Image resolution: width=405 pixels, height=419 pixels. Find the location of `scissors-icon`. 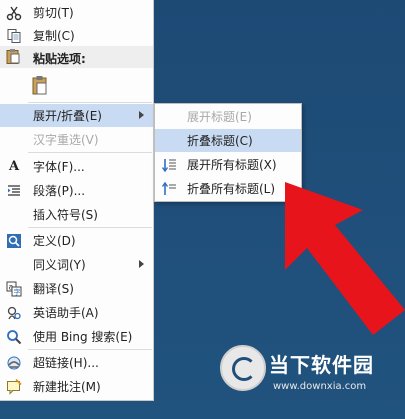

scissors-icon is located at coordinates (14, 13).